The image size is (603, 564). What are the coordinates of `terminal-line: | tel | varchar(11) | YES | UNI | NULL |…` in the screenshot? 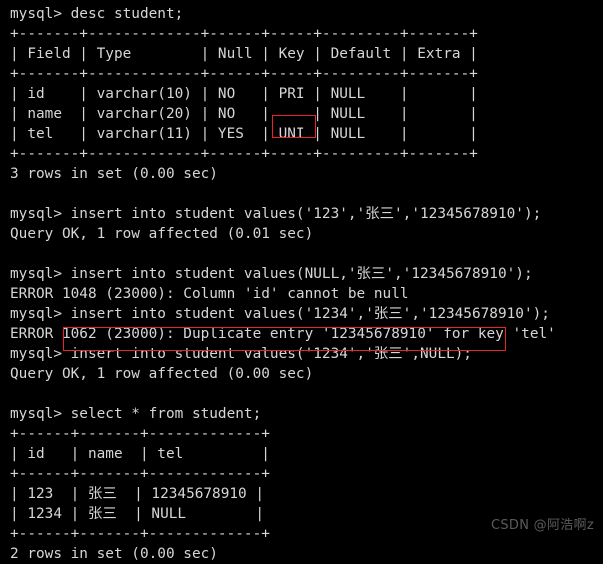 It's located at (244, 134).